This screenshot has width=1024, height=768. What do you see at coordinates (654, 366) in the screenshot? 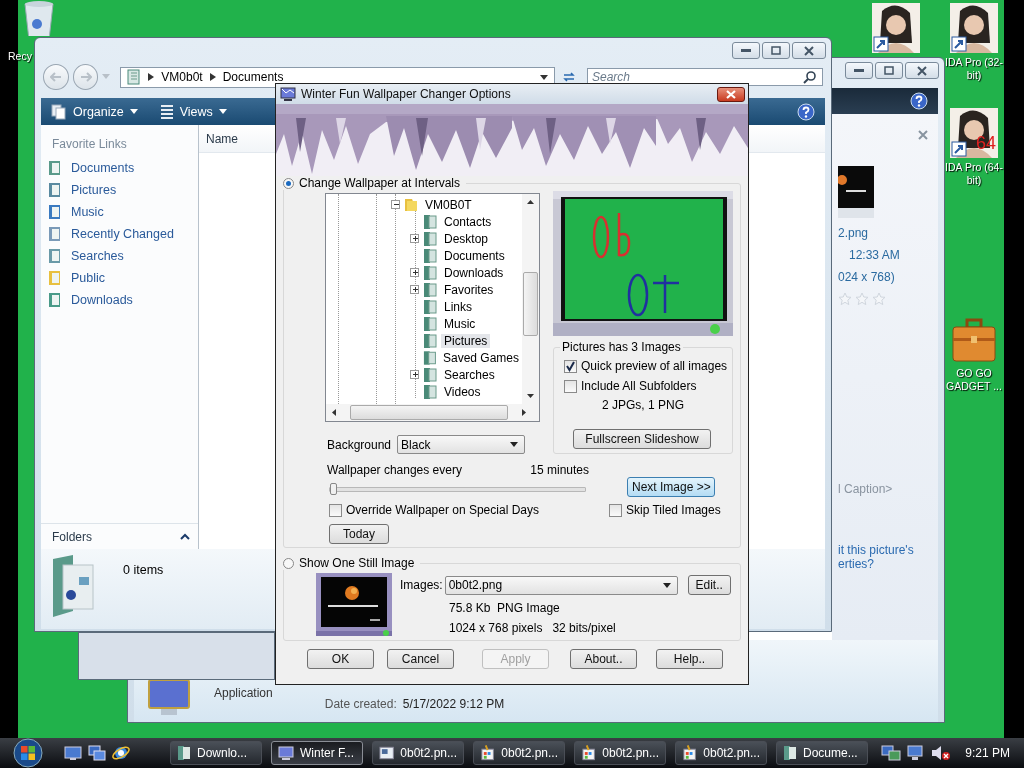
I see `checkbox-label: Quick preview of all images` at bounding box center [654, 366].